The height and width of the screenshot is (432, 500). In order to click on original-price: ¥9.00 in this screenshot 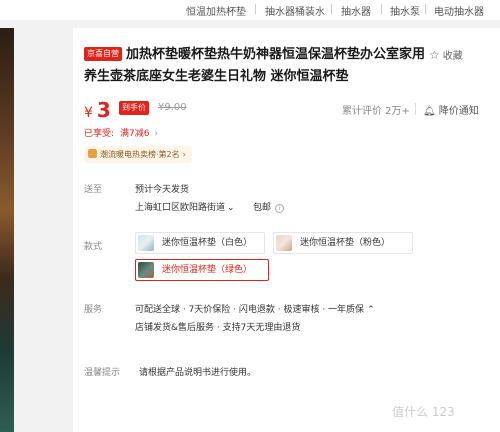, I will do `click(172, 107)`.